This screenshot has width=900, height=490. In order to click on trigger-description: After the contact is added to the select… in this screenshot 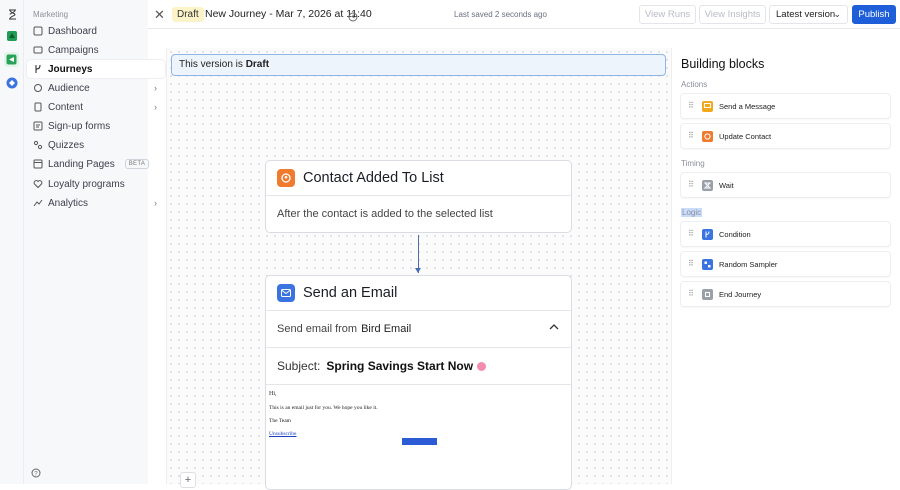, I will do `click(385, 214)`.